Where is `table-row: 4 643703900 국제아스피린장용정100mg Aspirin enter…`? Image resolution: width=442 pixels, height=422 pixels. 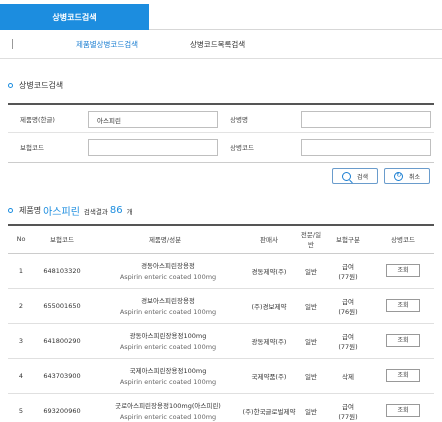
table-row: 4 643703900 국제아스피린장용정100mg Aspirin enter… is located at coordinates (221, 376).